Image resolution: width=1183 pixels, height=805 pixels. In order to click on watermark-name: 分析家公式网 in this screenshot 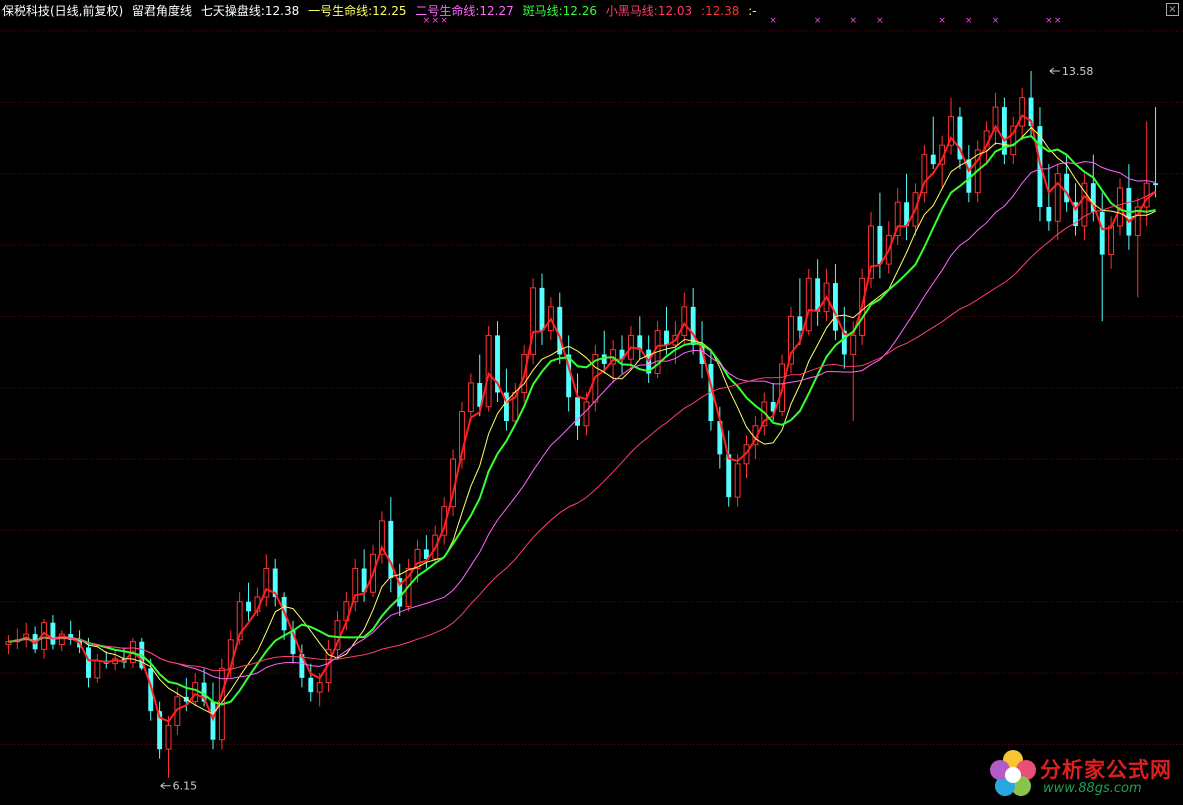, I will do `click(1106, 770)`.